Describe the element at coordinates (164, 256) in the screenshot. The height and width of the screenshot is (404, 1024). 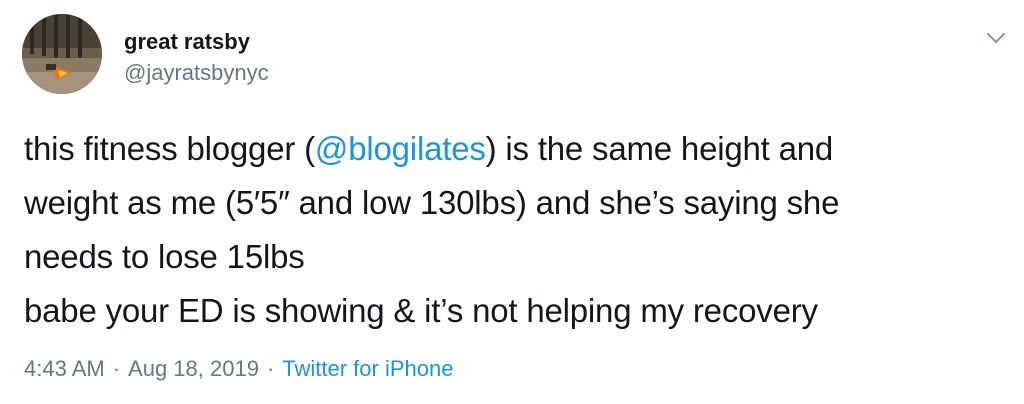
I see `tweet-line: needs to lose 15lbs` at that location.